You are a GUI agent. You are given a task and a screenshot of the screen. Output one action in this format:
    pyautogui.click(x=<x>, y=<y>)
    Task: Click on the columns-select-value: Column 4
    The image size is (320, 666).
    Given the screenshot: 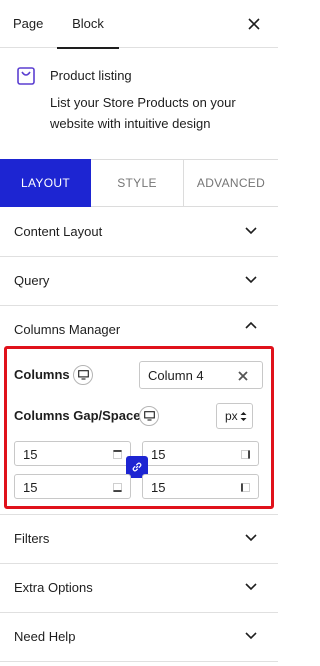 What is the action you would take?
    pyautogui.click(x=176, y=375)
    